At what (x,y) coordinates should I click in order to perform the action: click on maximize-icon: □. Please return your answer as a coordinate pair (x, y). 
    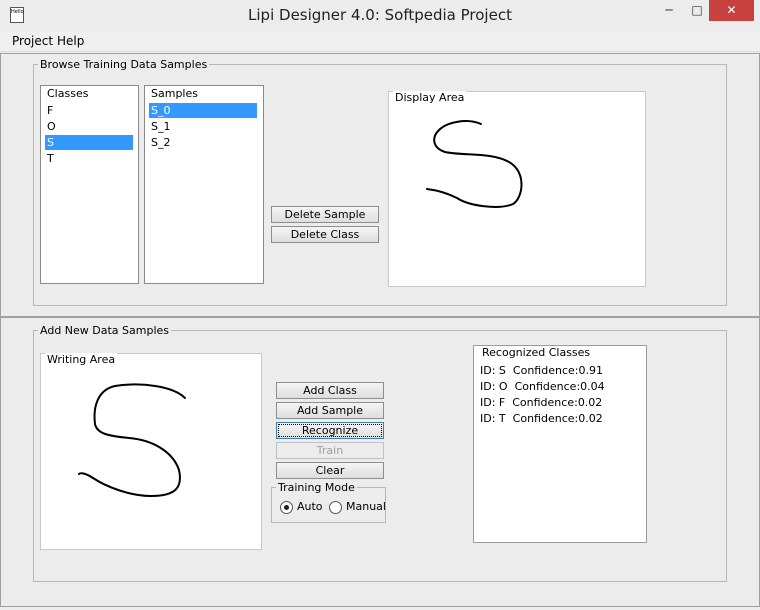
    Looking at the image, I should click on (697, 10).